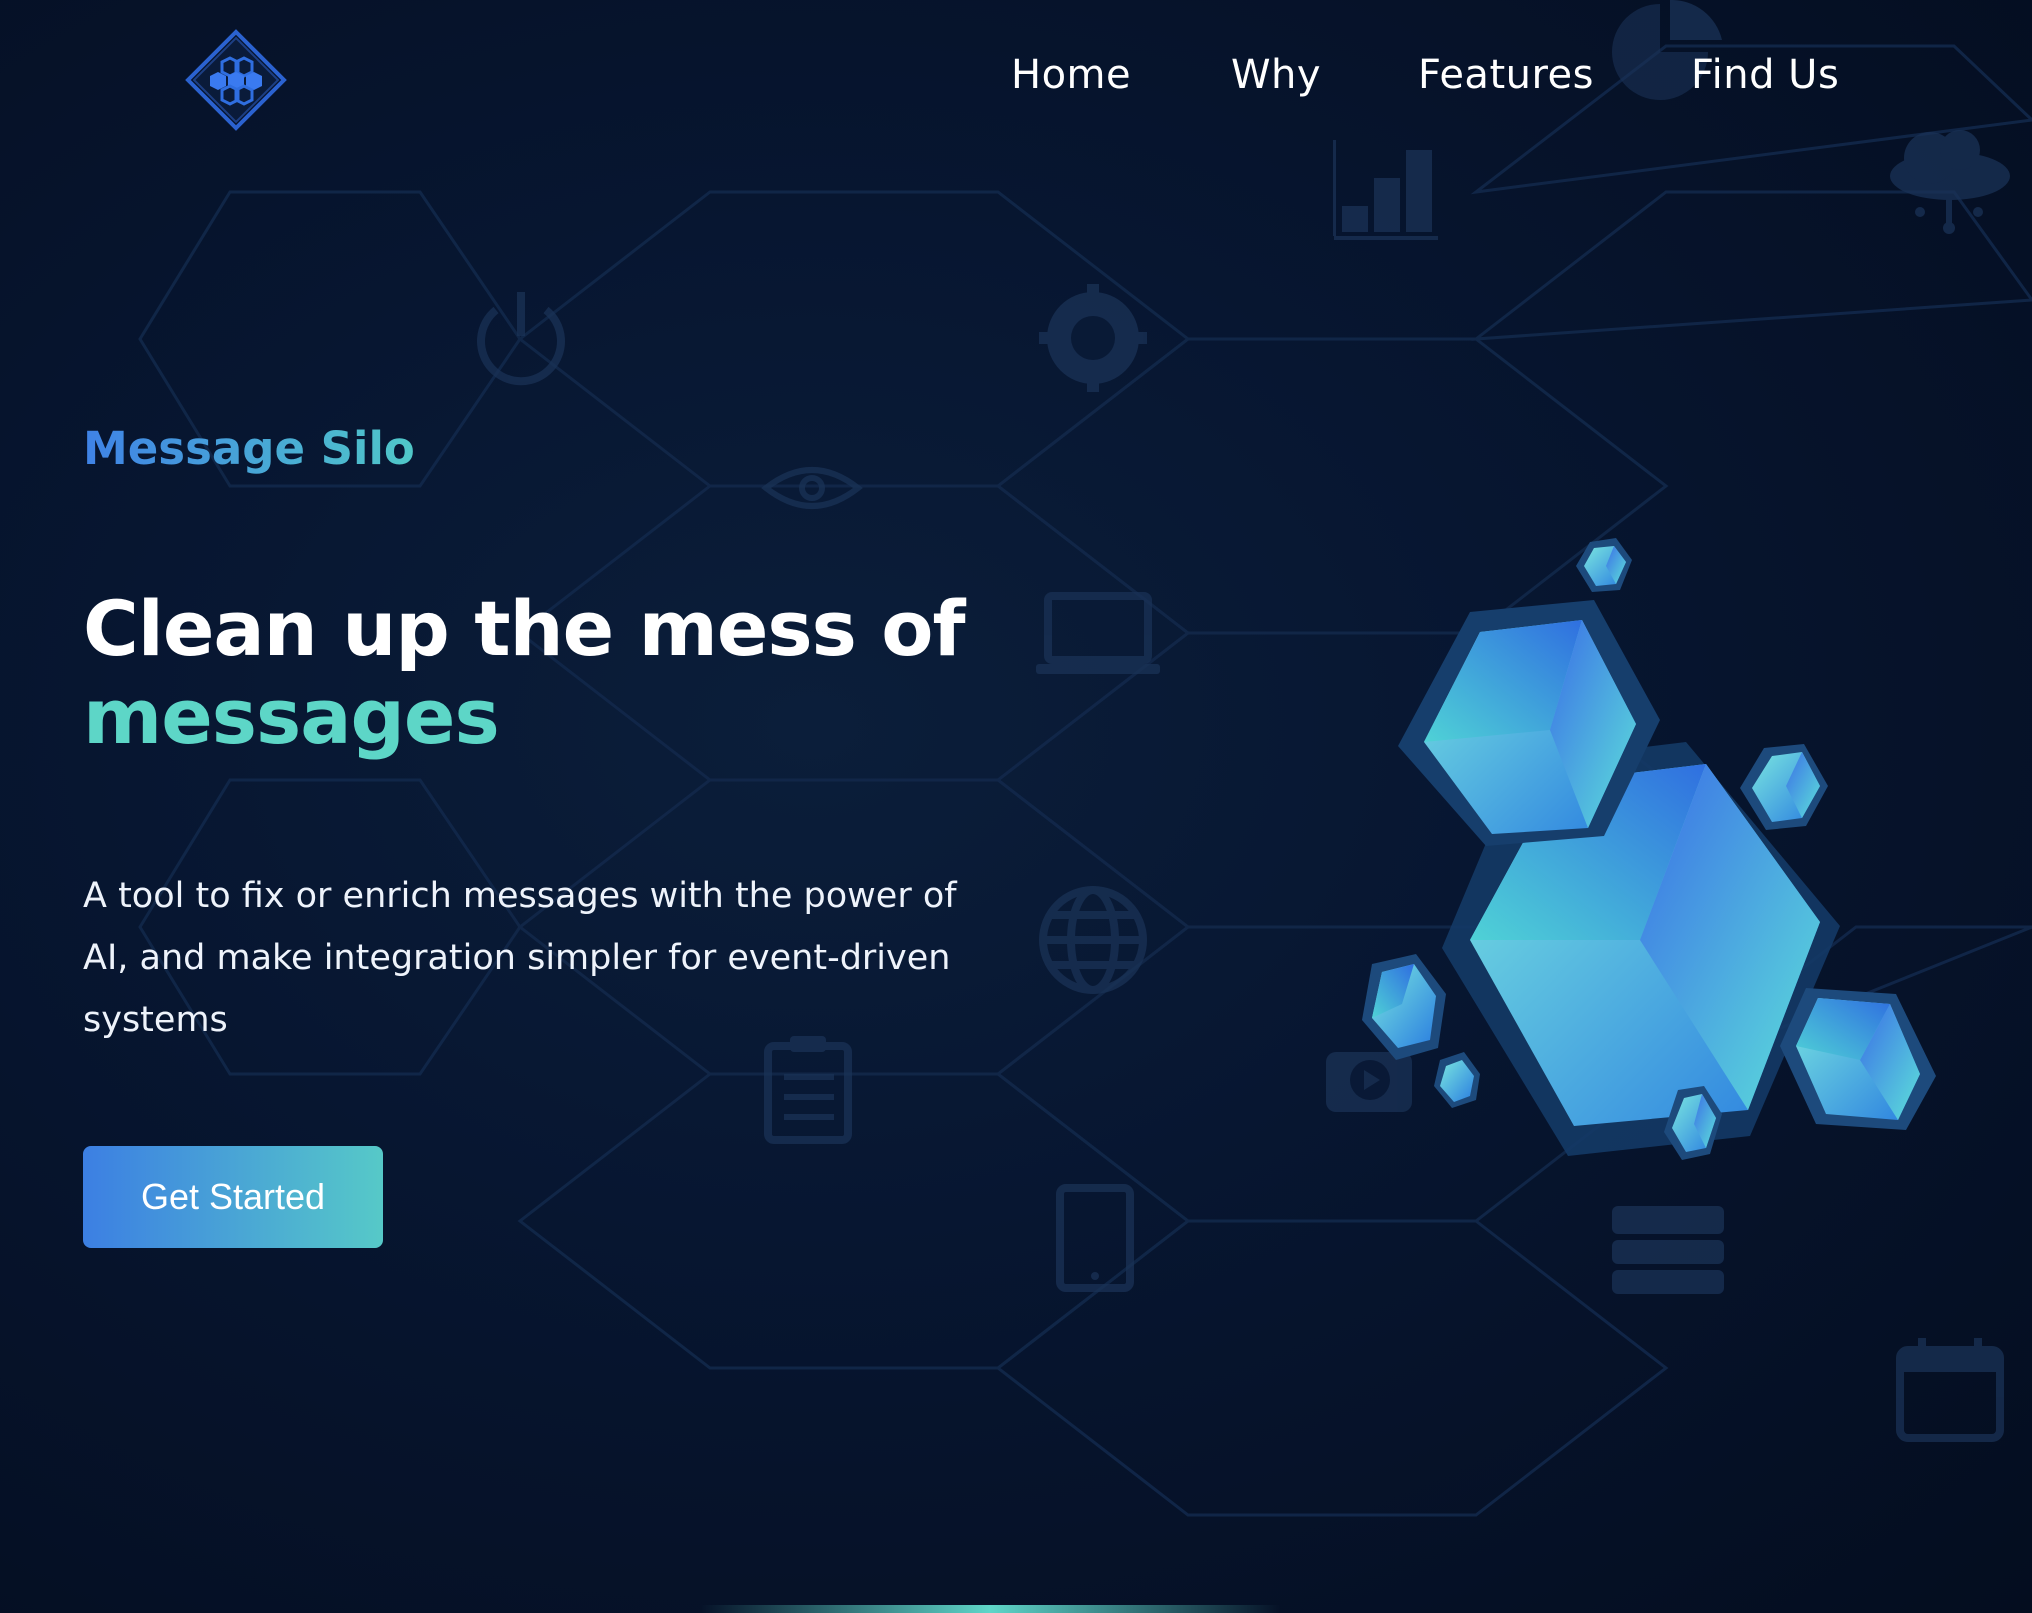  I want to click on get-started-button: Get Started, so click(233, 1197).